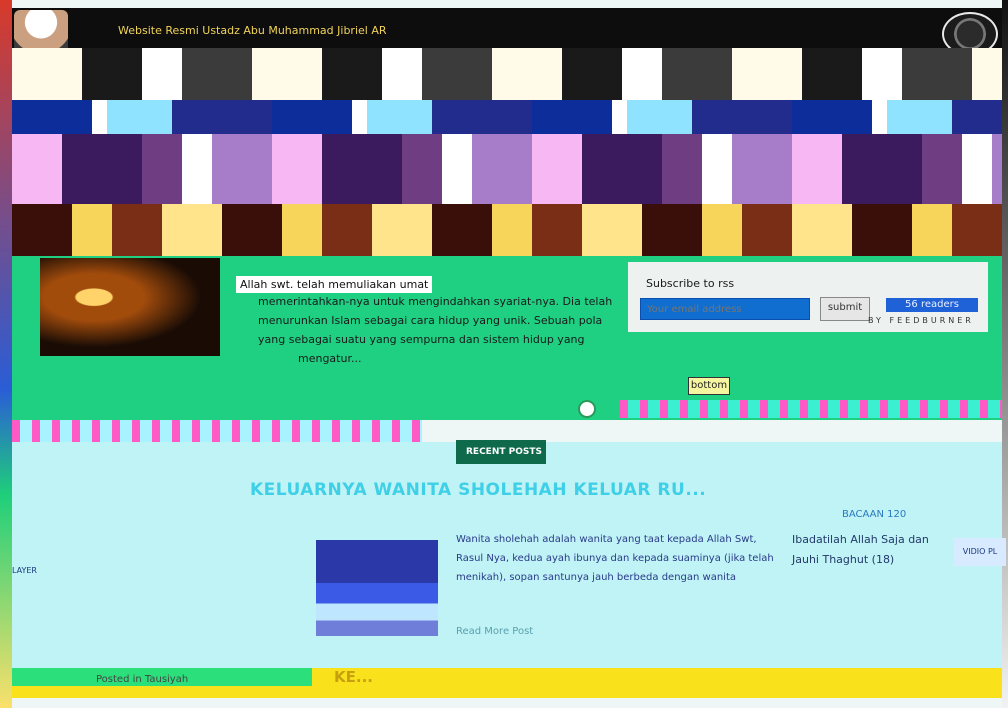 The height and width of the screenshot is (708, 1008). Describe the element at coordinates (217, 431) in the screenshot. I see `slider-dots-left` at that location.